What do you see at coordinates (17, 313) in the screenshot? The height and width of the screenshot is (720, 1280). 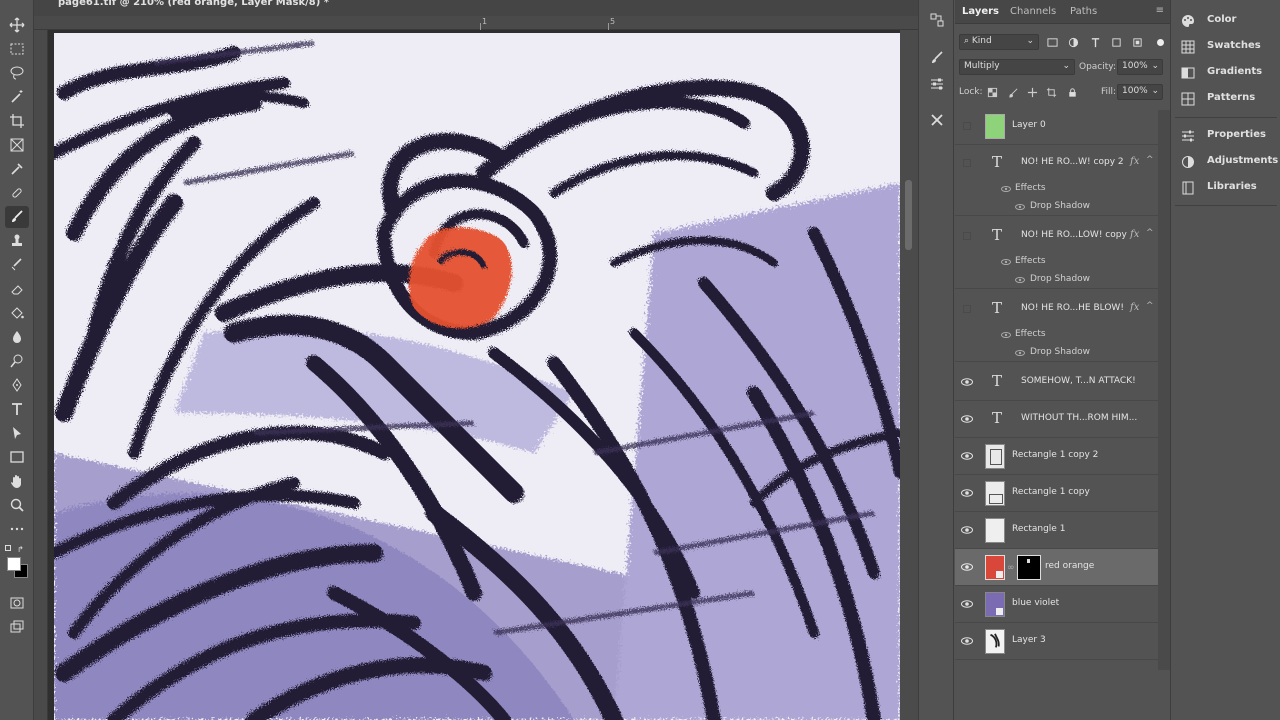 I see `paint-bucket-tool-icon` at bounding box center [17, 313].